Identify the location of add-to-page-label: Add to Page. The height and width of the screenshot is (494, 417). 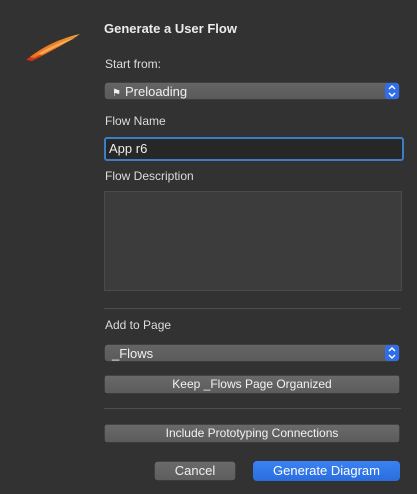
(138, 325).